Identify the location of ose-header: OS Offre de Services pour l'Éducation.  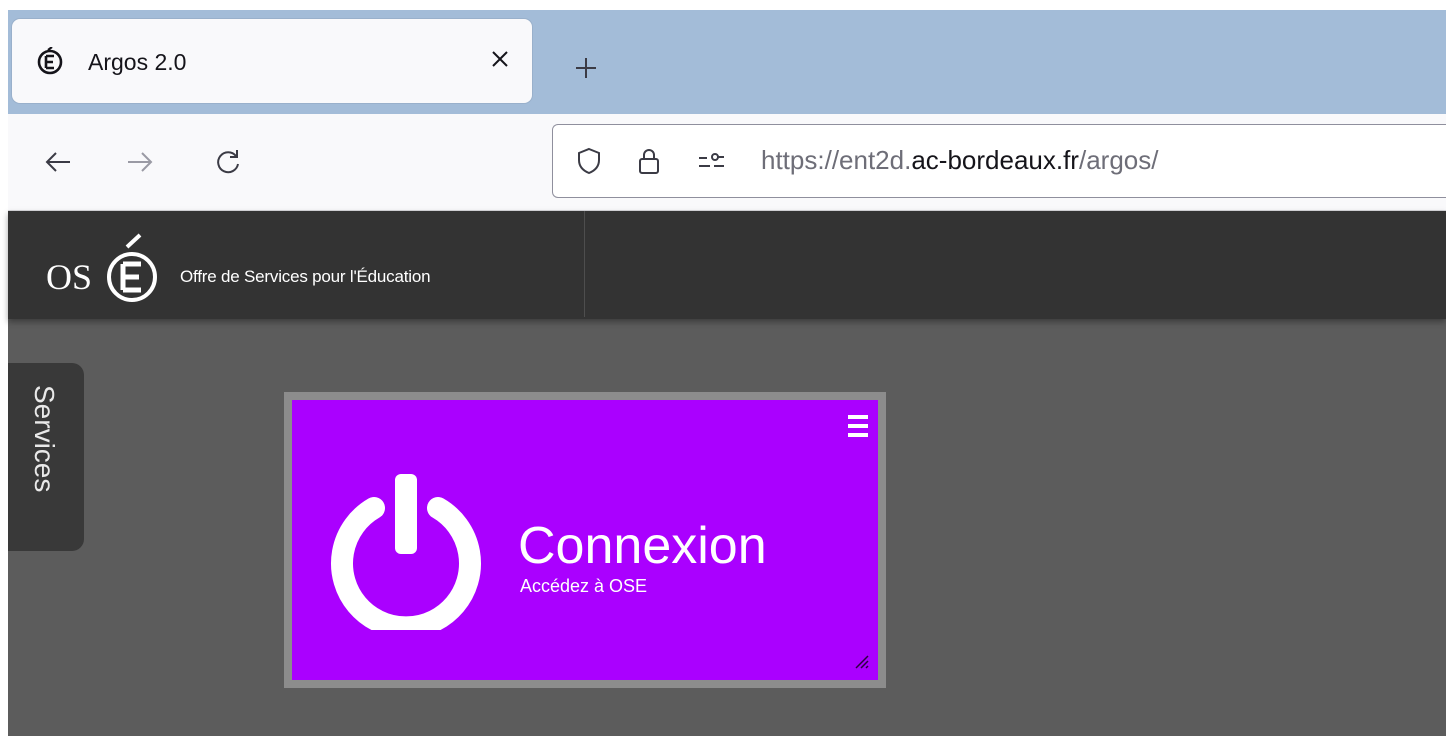
(727, 265).